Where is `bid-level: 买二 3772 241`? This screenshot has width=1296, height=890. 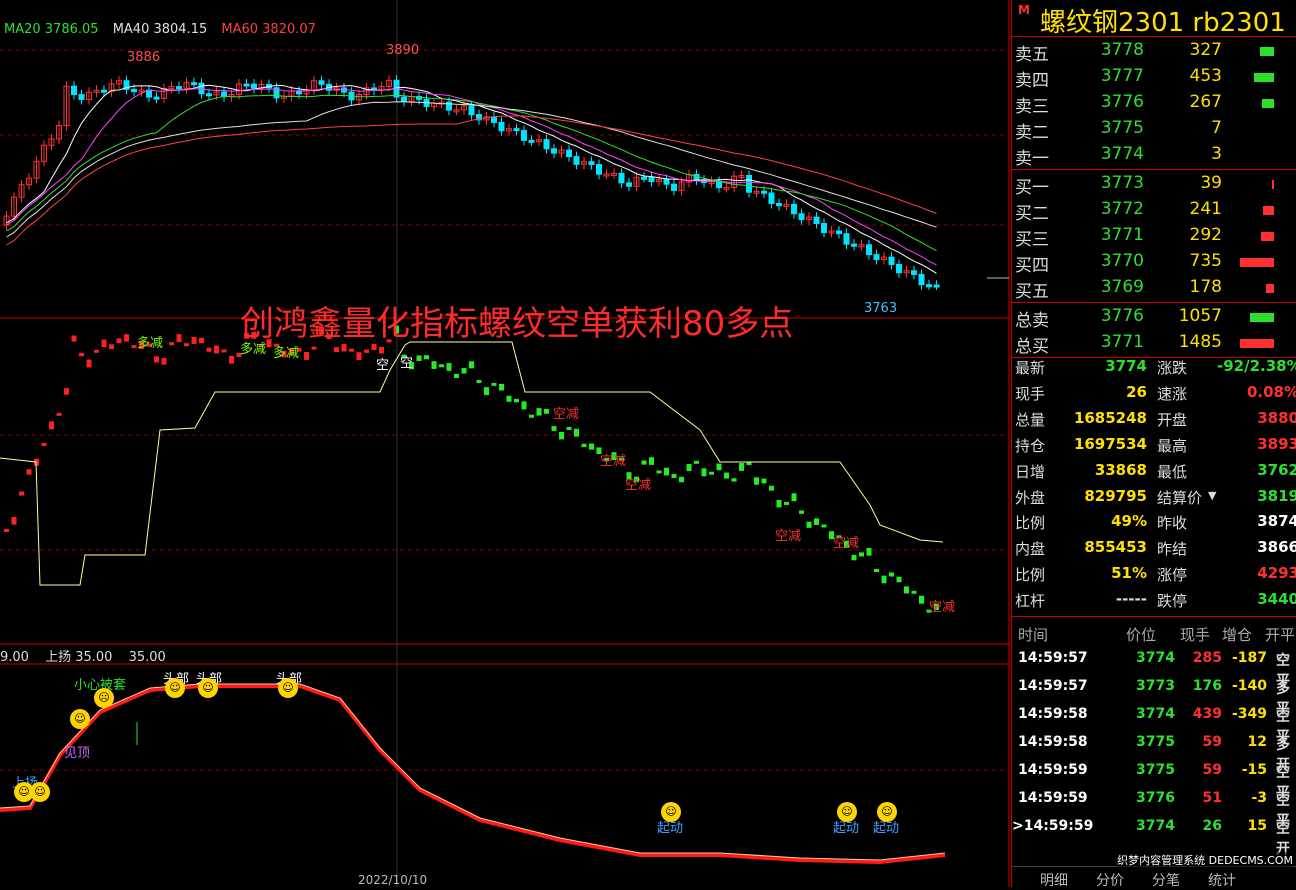 bid-level: 买二 3772 241 is located at coordinates (1154, 210).